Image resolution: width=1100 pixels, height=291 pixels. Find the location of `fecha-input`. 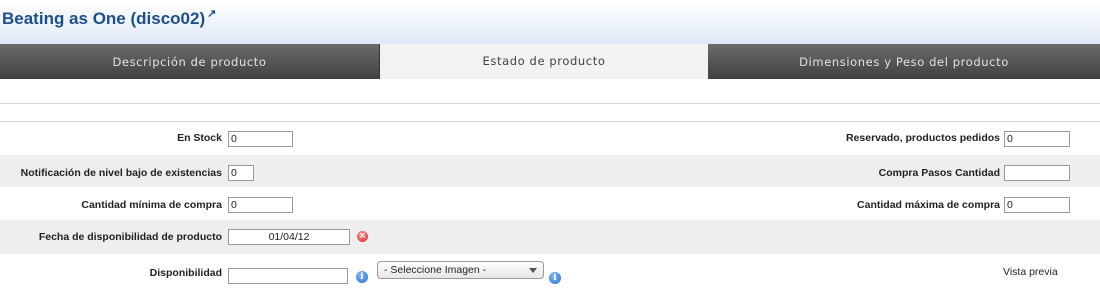

fecha-input is located at coordinates (289, 237).